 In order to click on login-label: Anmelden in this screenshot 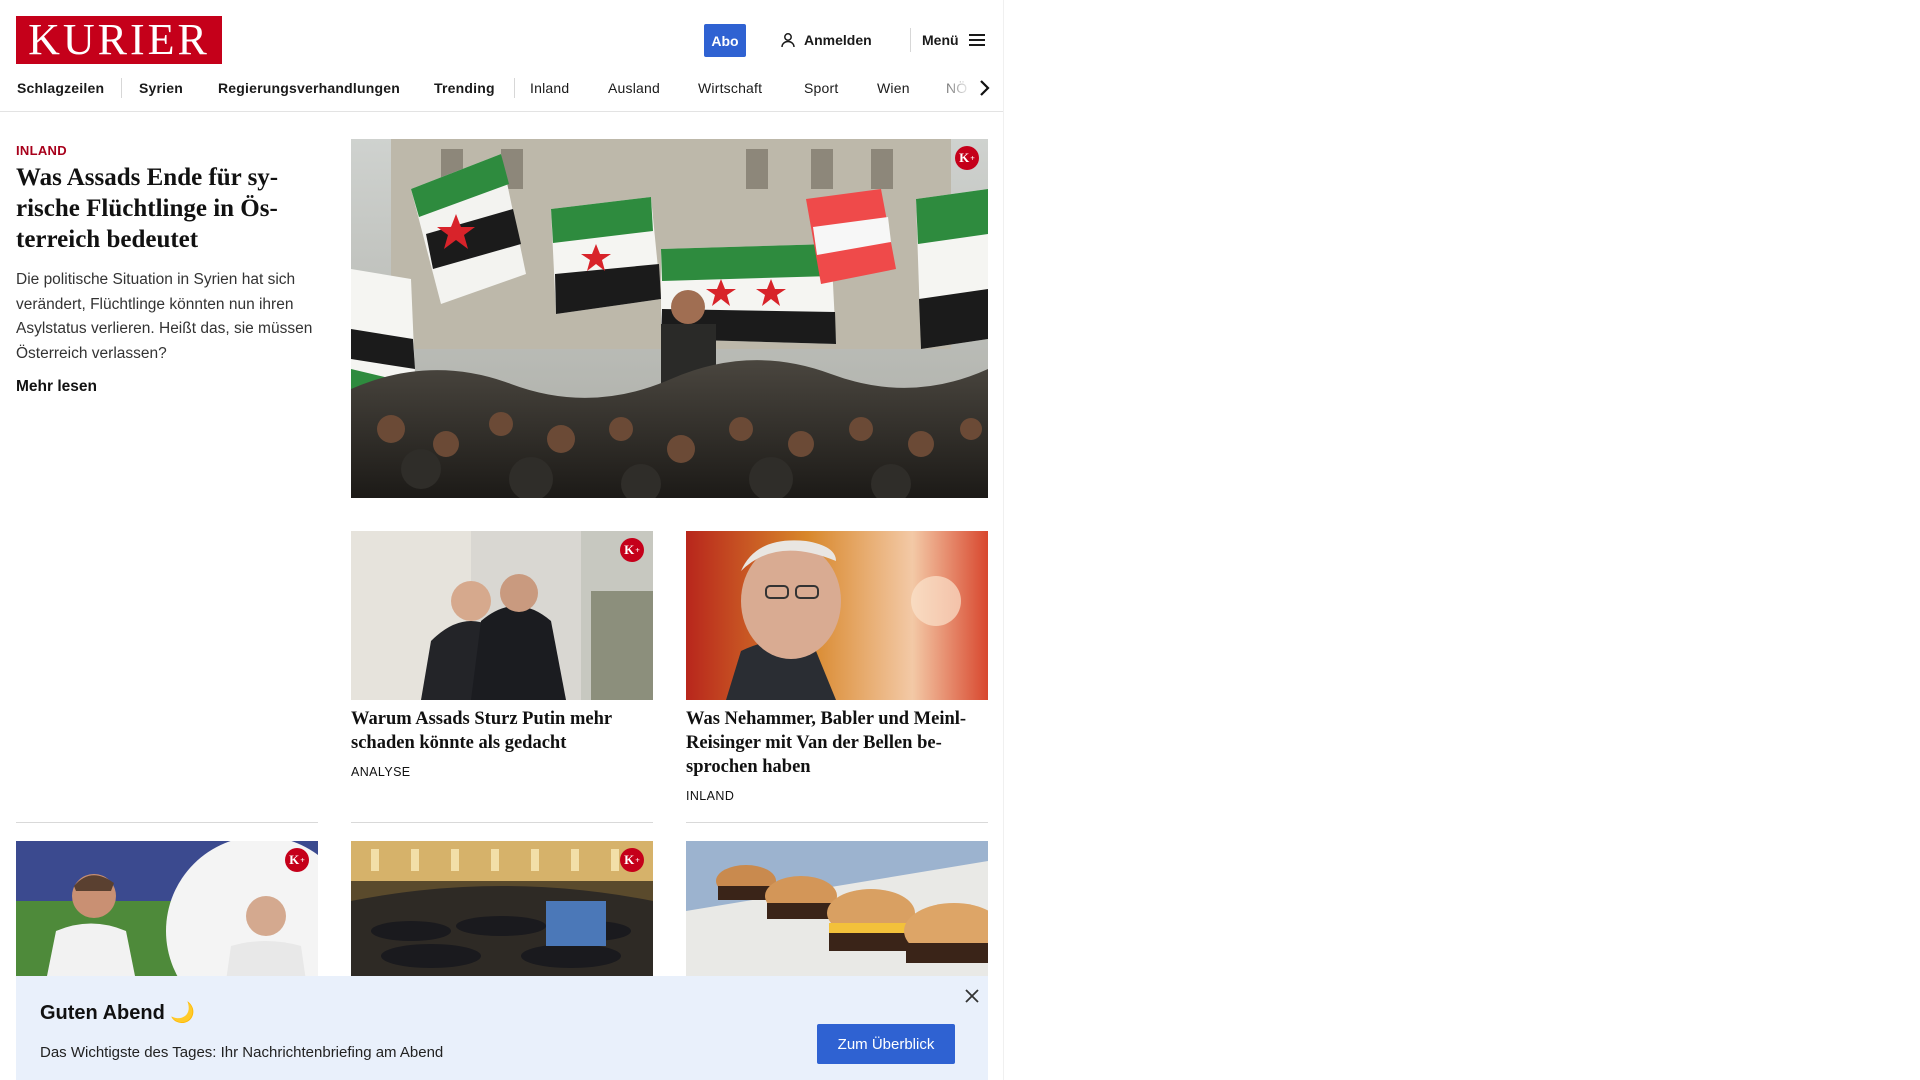, I will do `click(838, 40)`.